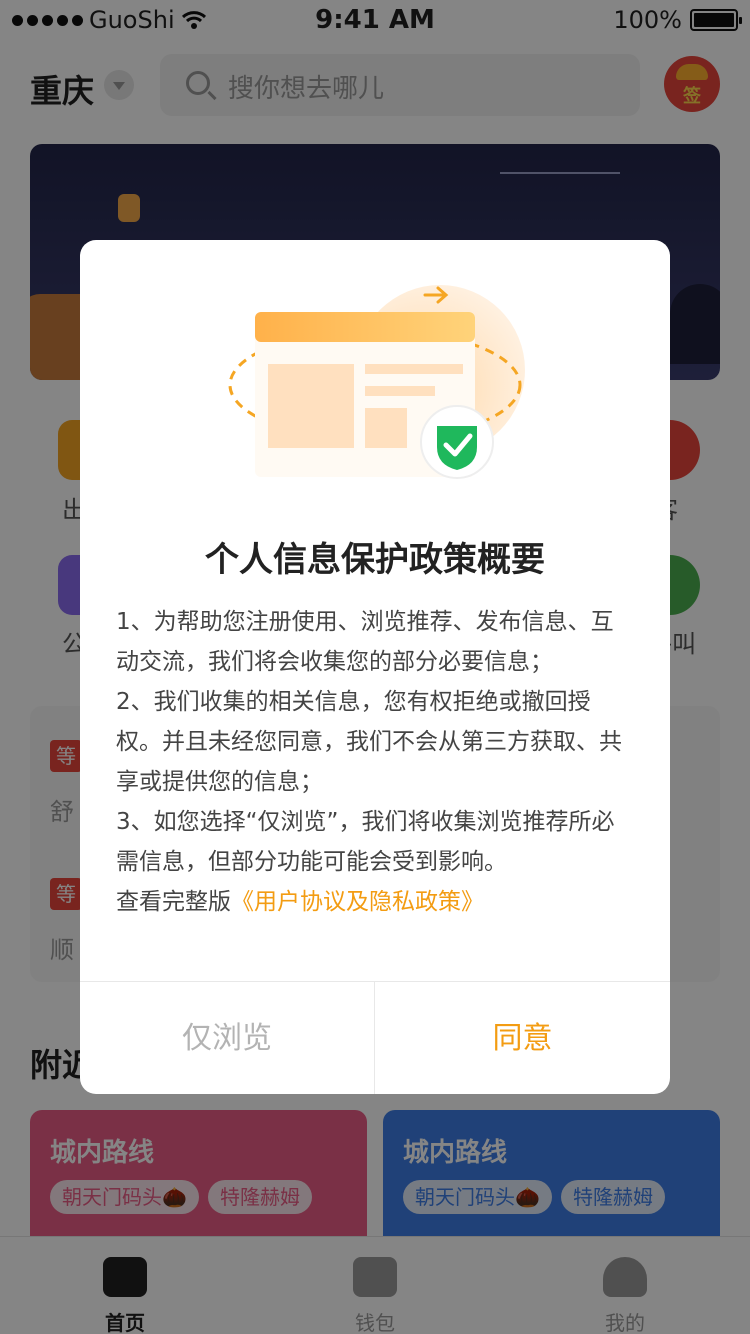  What do you see at coordinates (357, 902) in the screenshot?
I see `policy-link: 《用户协议及隐私政策》` at bounding box center [357, 902].